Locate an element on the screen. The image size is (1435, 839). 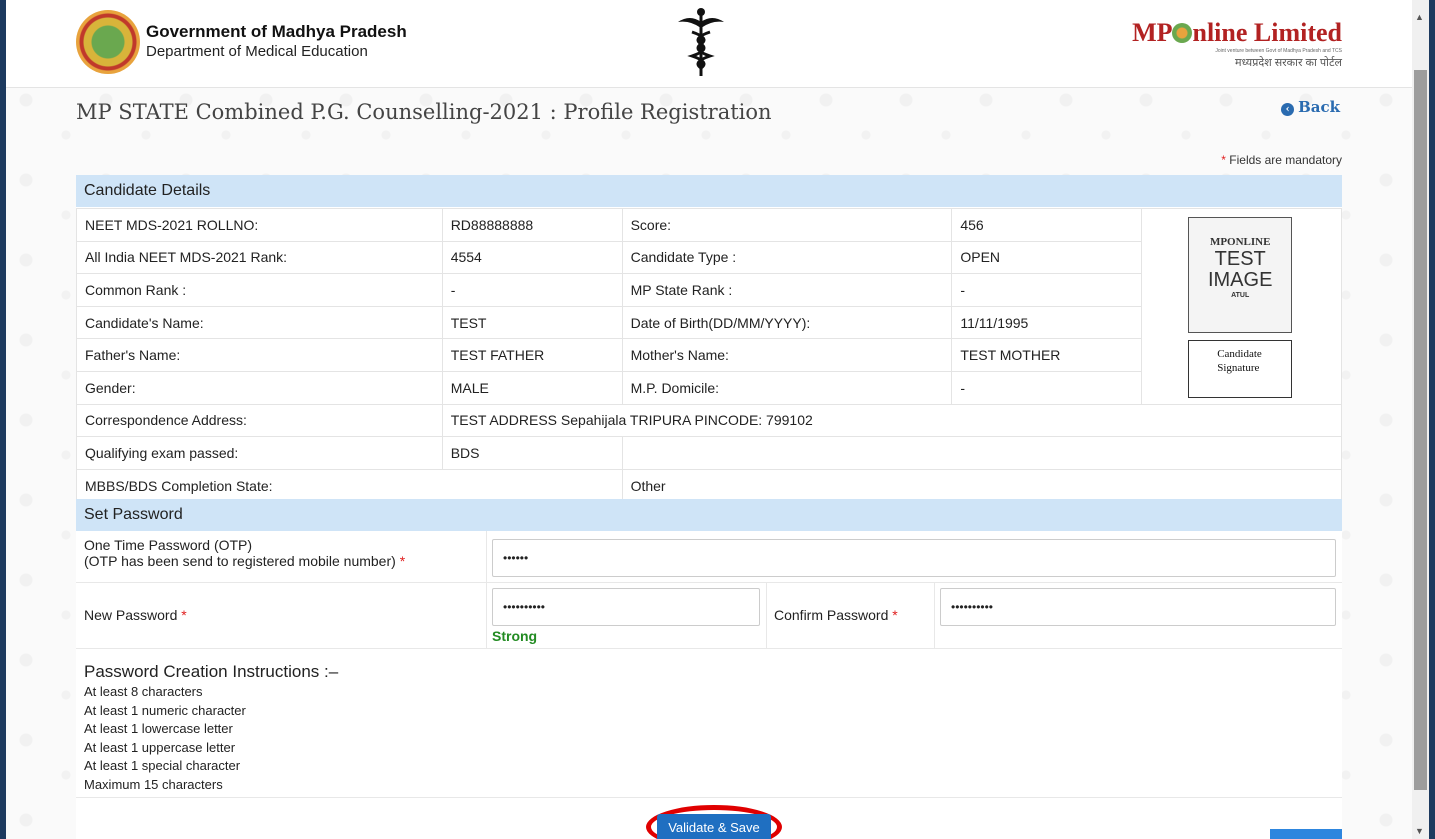
field-label: Qualifying exam passed: is located at coordinates (259, 453).